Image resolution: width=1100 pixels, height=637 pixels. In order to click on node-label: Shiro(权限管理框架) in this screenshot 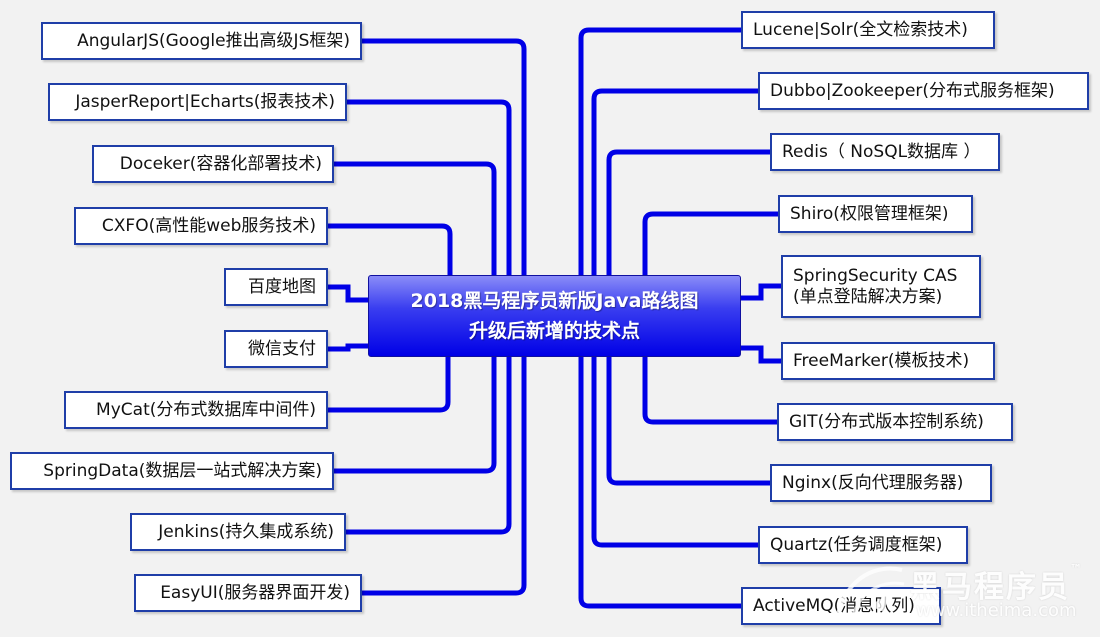, I will do `click(869, 213)`.